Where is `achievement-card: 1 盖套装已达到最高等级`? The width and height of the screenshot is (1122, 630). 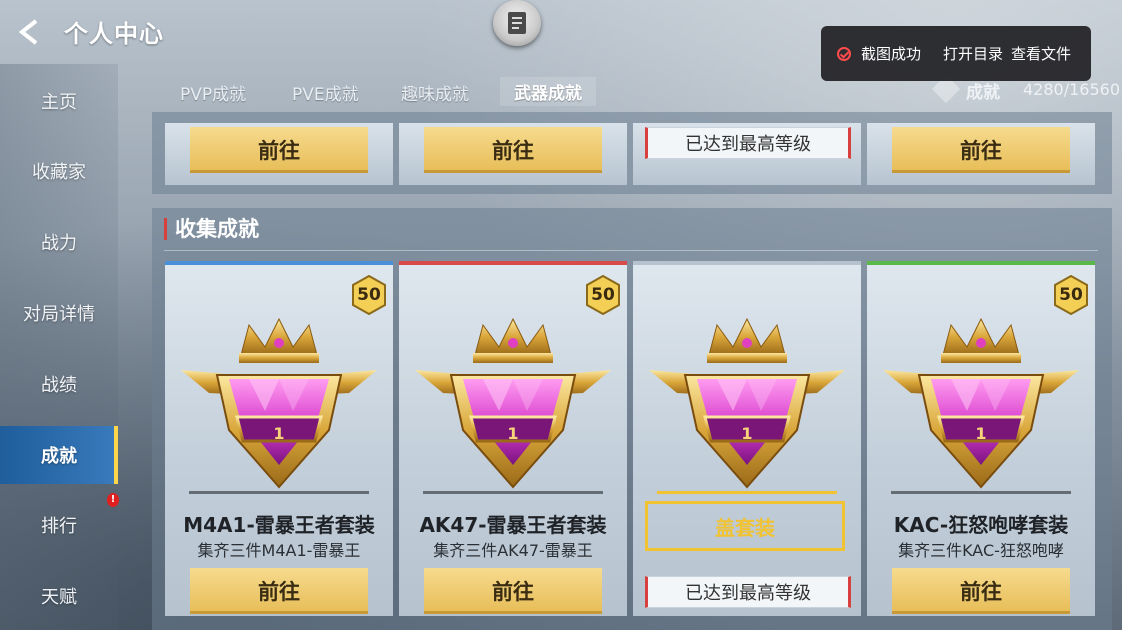
achievement-card: 1 盖套装已达到最高等级 is located at coordinates (747, 438).